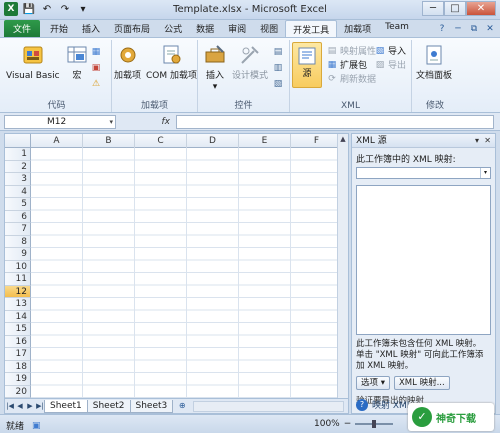  I want to click on maximize-button: □, so click(455, 8).